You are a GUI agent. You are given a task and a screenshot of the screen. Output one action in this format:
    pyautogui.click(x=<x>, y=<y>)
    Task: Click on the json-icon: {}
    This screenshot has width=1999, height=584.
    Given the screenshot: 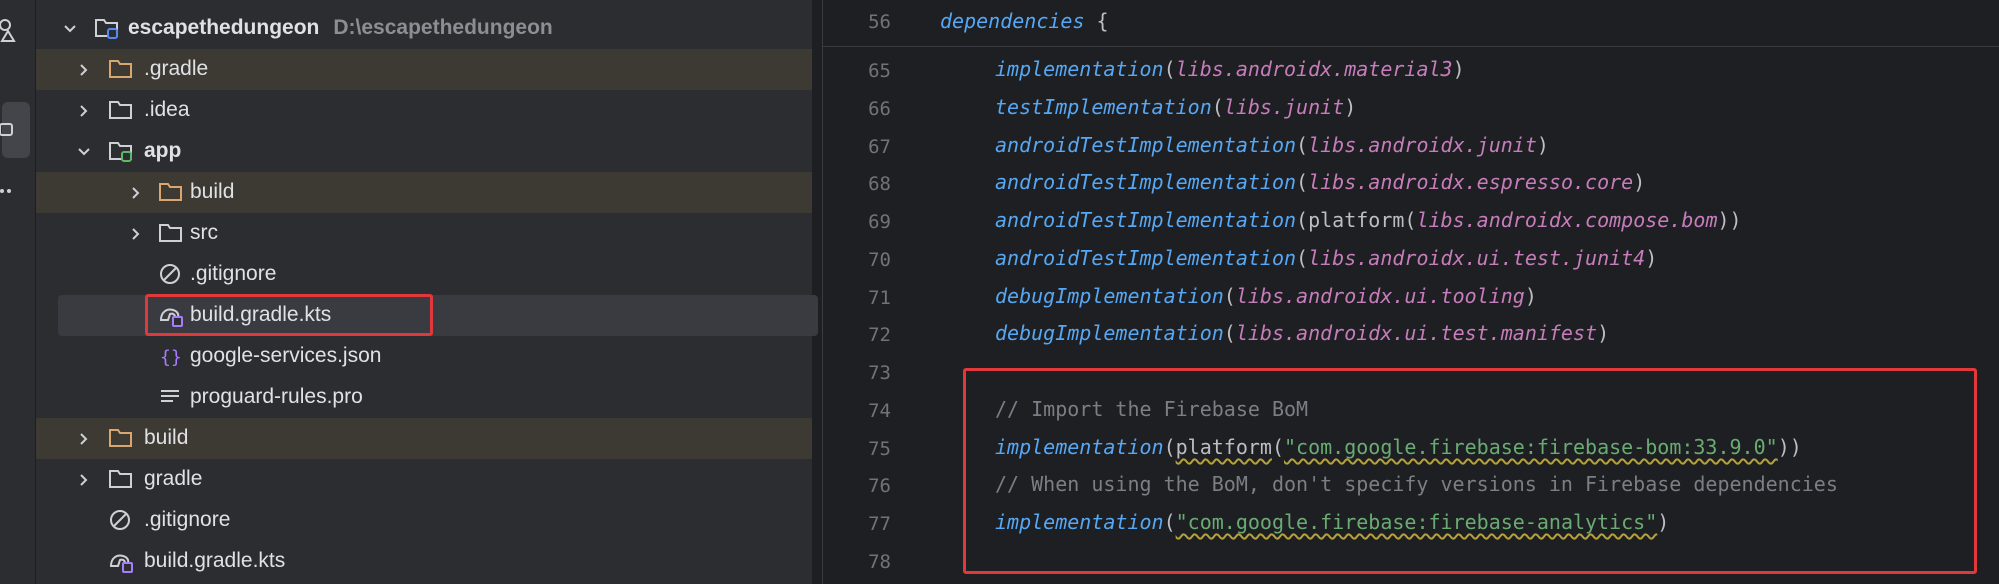 What is the action you would take?
    pyautogui.click(x=171, y=357)
    